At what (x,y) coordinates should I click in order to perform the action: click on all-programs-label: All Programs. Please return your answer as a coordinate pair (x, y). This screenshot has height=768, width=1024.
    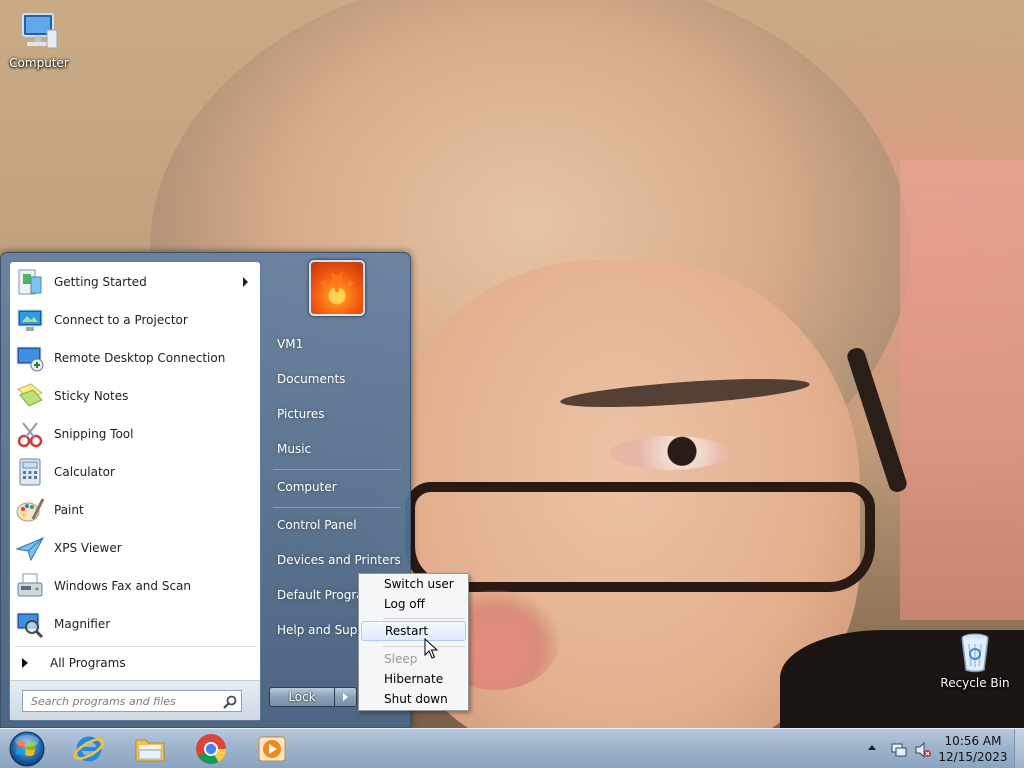
    Looking at the image, I should click on (88, 663).